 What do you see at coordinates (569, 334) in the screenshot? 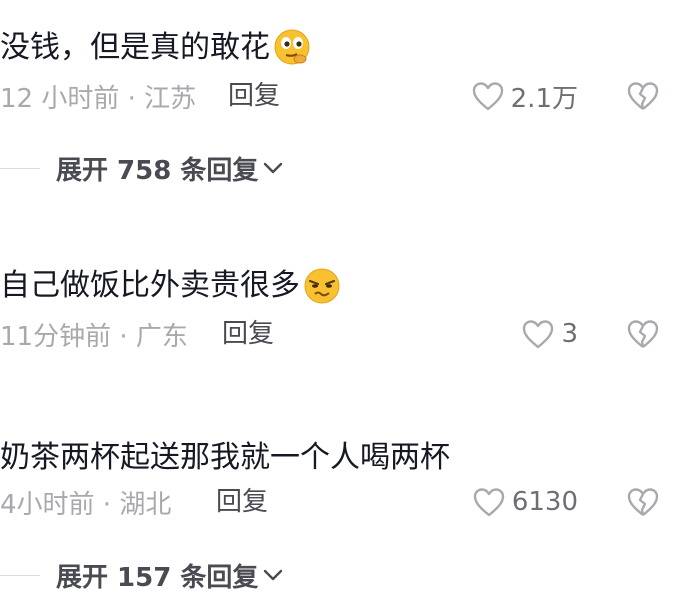
I see `like-count: 3` at bounding box center [569, 334].